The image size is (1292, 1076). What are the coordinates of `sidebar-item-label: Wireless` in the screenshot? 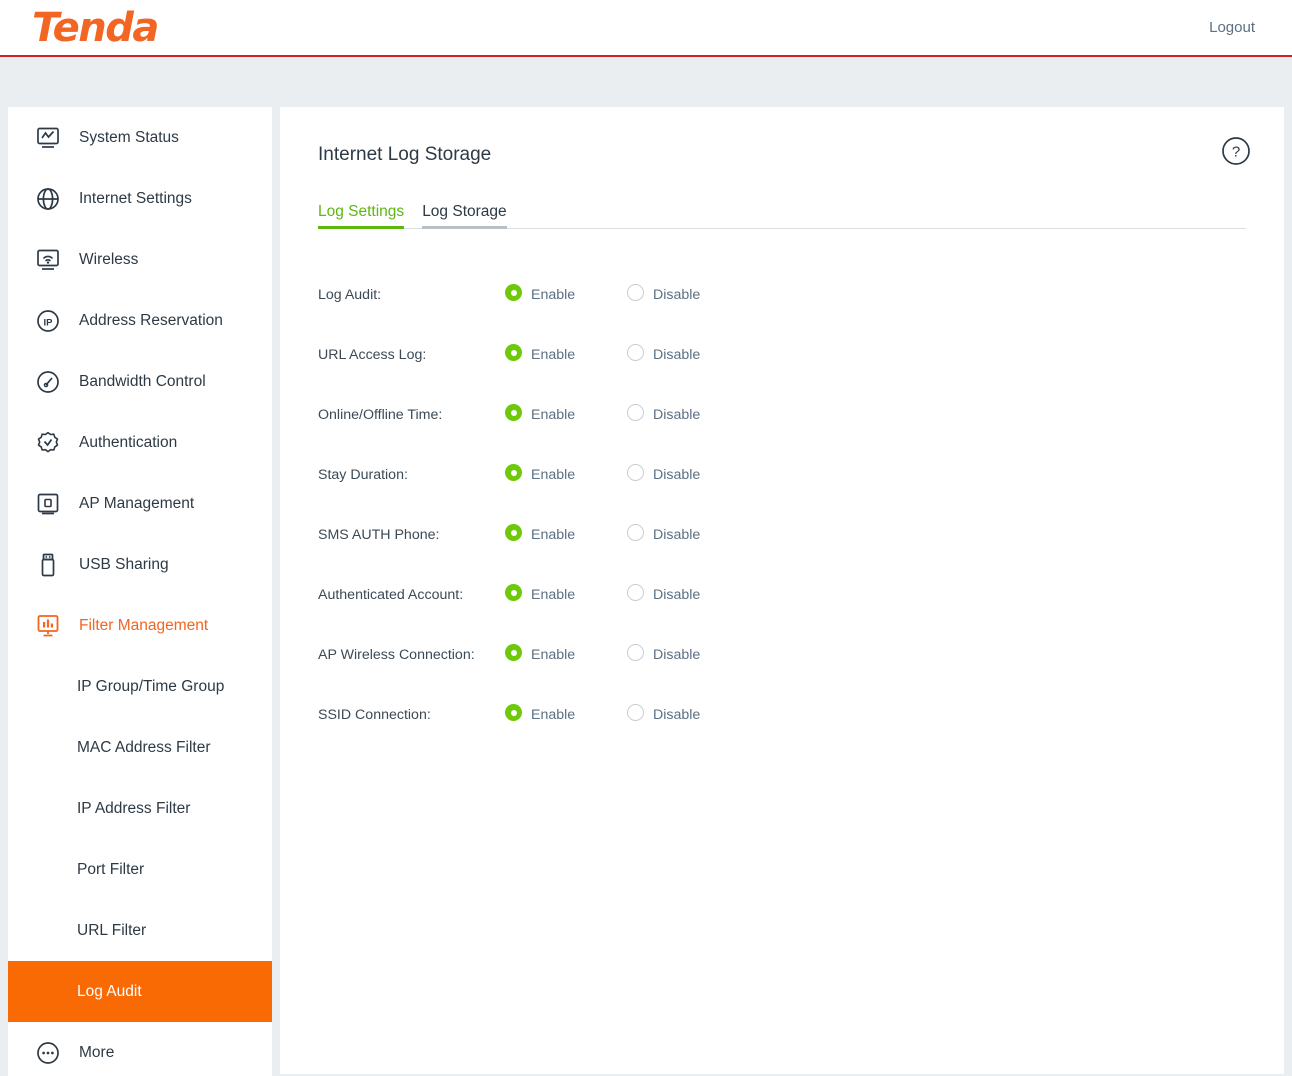 It's located at (109, 259).